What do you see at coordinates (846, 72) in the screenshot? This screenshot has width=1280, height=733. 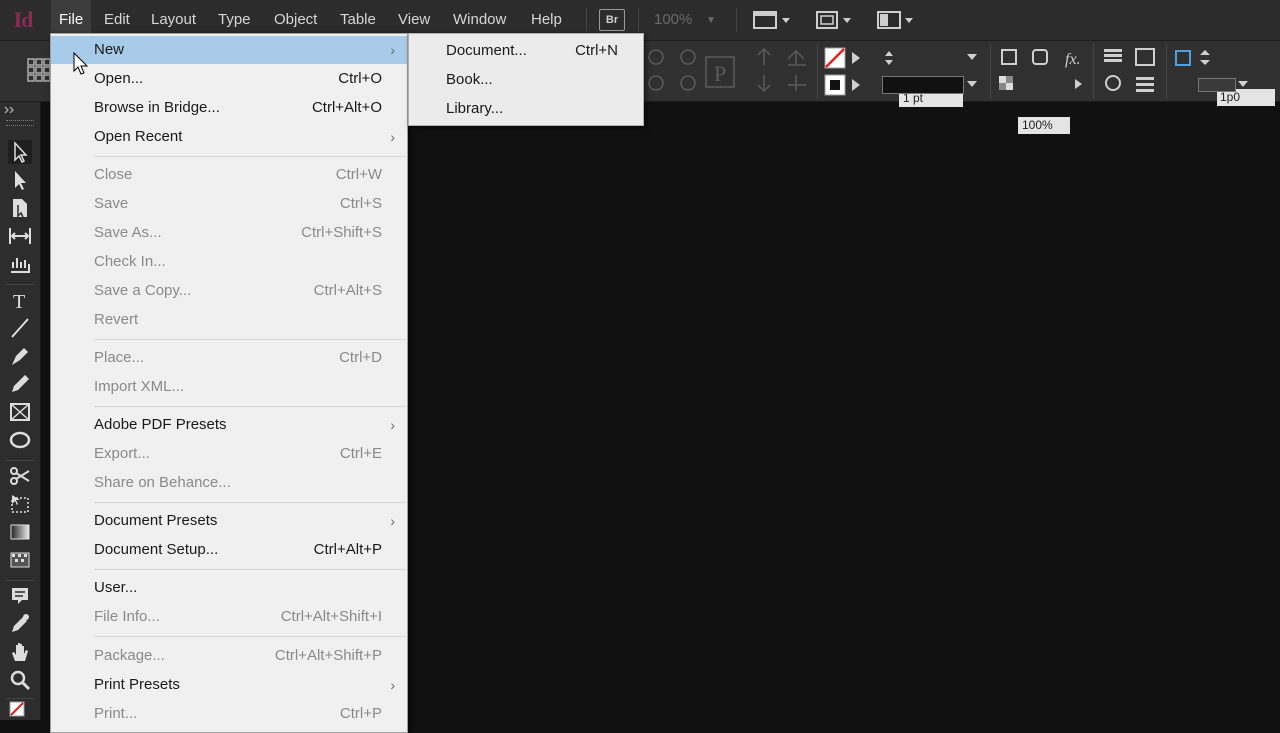 I see `fill-stroke-swatches` at bounding box center [846, 72].